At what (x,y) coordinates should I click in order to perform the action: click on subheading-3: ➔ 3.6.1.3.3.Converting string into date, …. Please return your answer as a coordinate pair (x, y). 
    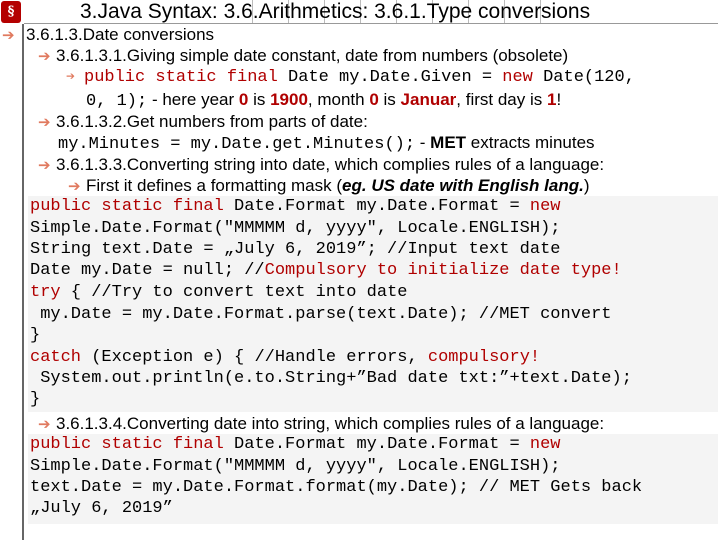
    Looking at the image, I should click on (321, 165).